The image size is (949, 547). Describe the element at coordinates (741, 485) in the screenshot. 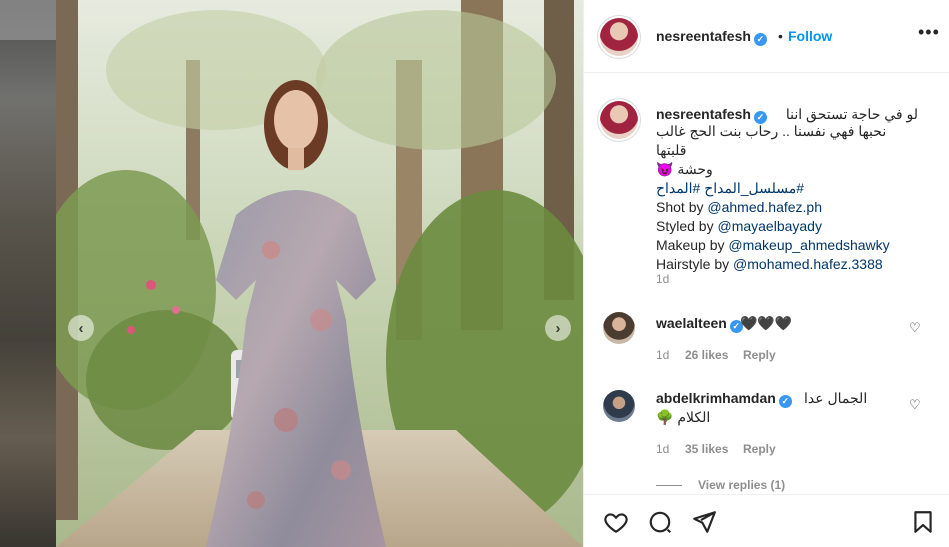

I see `view-replies-label: View replies (1)` at that location.